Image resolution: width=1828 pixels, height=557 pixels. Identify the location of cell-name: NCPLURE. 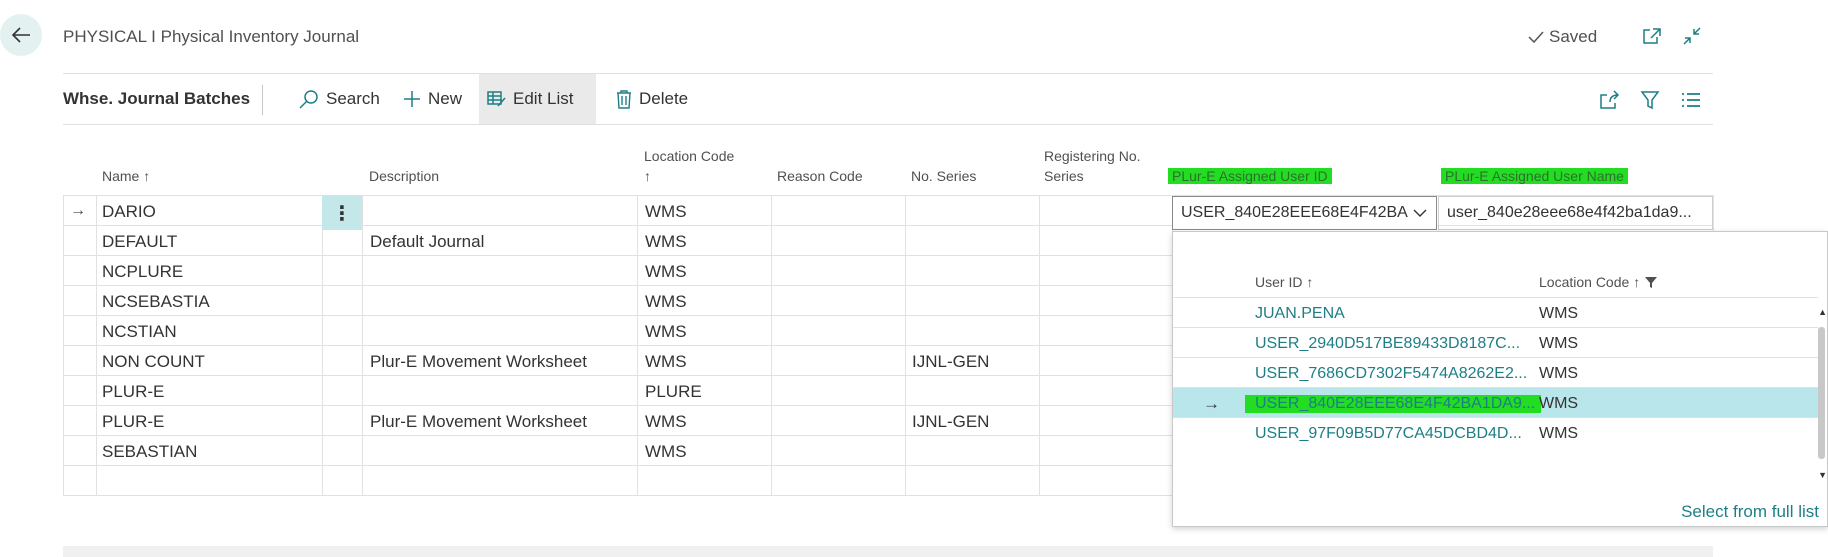
(142, 272).